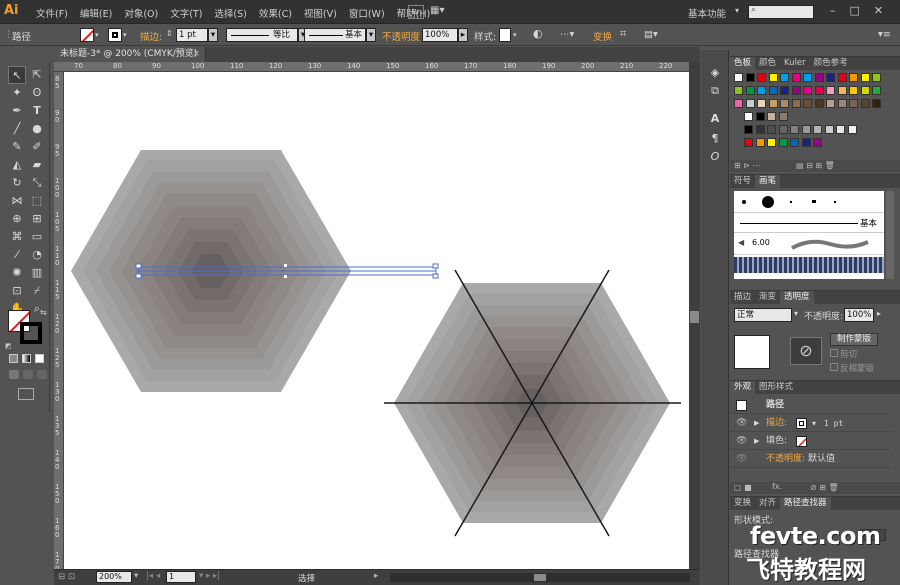 The image size is (900, 585). What do you see at coordinates (151, 36) in the screenshot?
I see `stroke-label: 描边:` at bounding box center [151, 36].